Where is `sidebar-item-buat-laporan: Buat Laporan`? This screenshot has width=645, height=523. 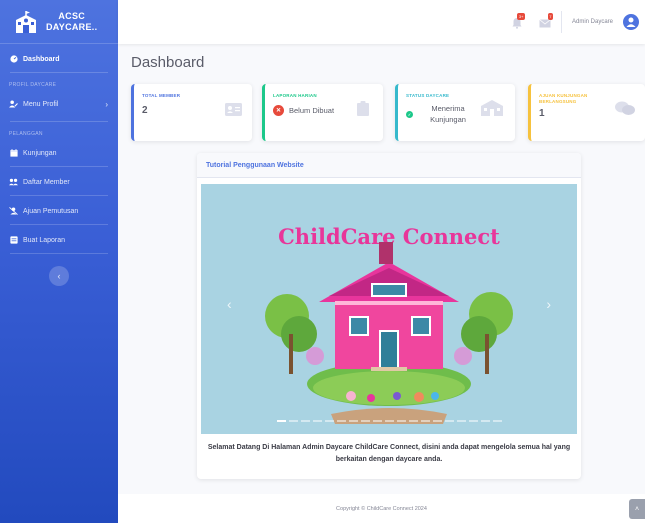 sidebar-item-buat-laporan: Buat Laporan is located at coordinates (59, 240).